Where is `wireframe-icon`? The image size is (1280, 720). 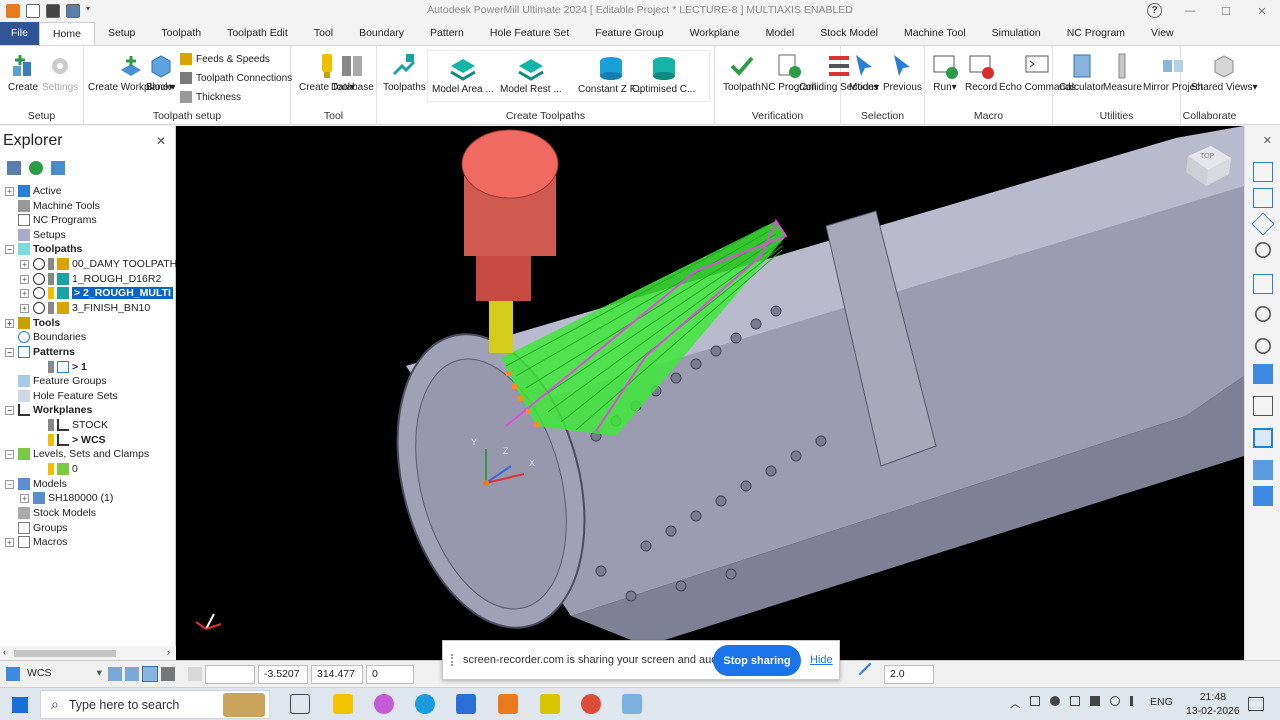
wireframe-icon is located at coordinates (1263, 406).